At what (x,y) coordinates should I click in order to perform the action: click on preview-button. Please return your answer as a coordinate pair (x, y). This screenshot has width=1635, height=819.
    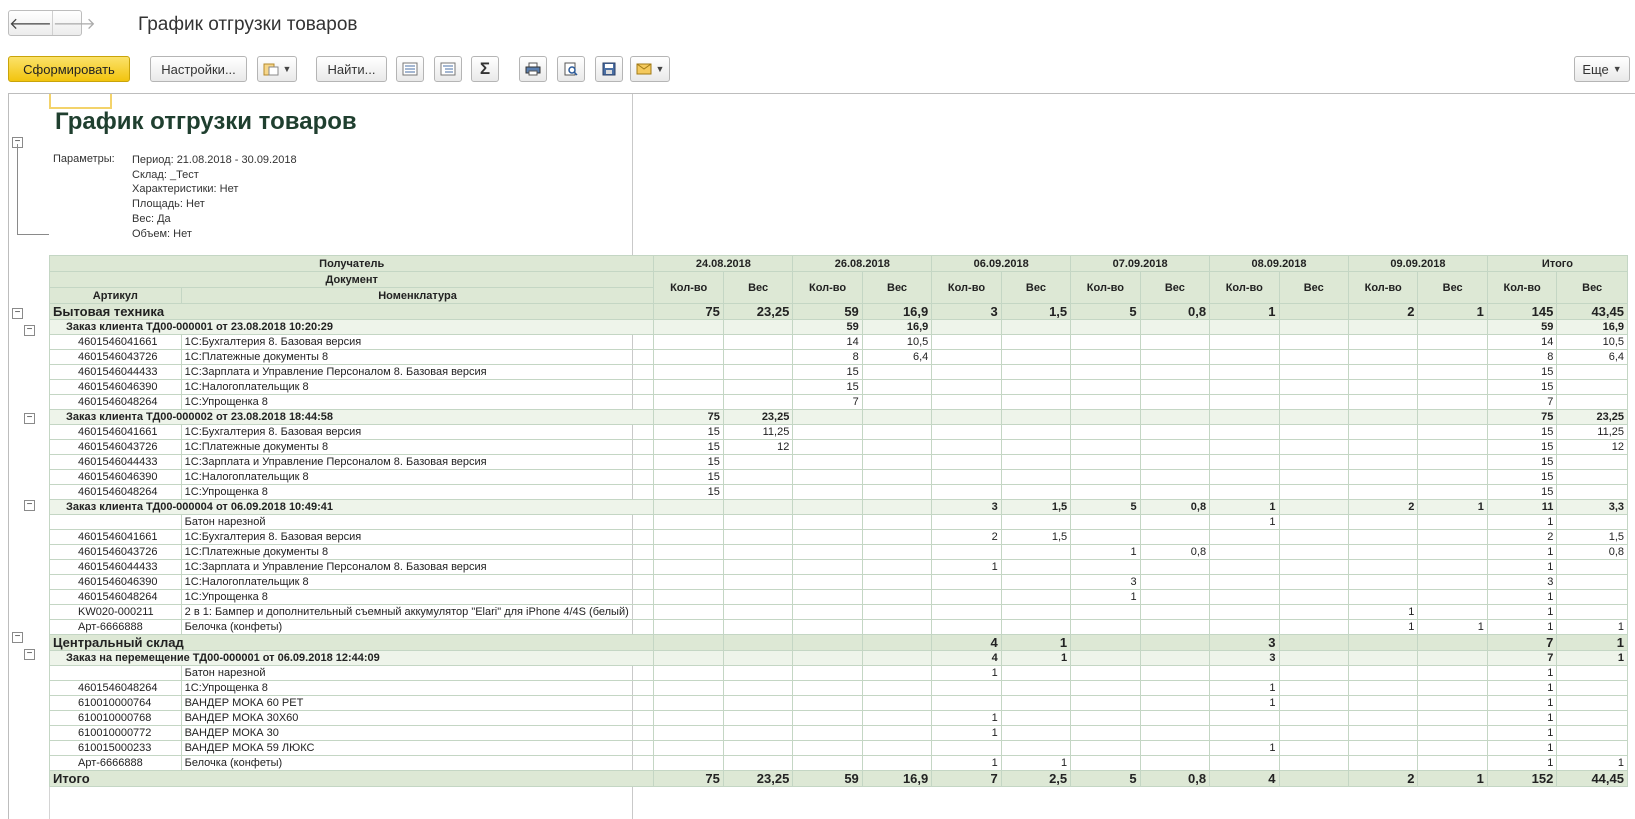
    Looking at the image, I should click on (571, 69).